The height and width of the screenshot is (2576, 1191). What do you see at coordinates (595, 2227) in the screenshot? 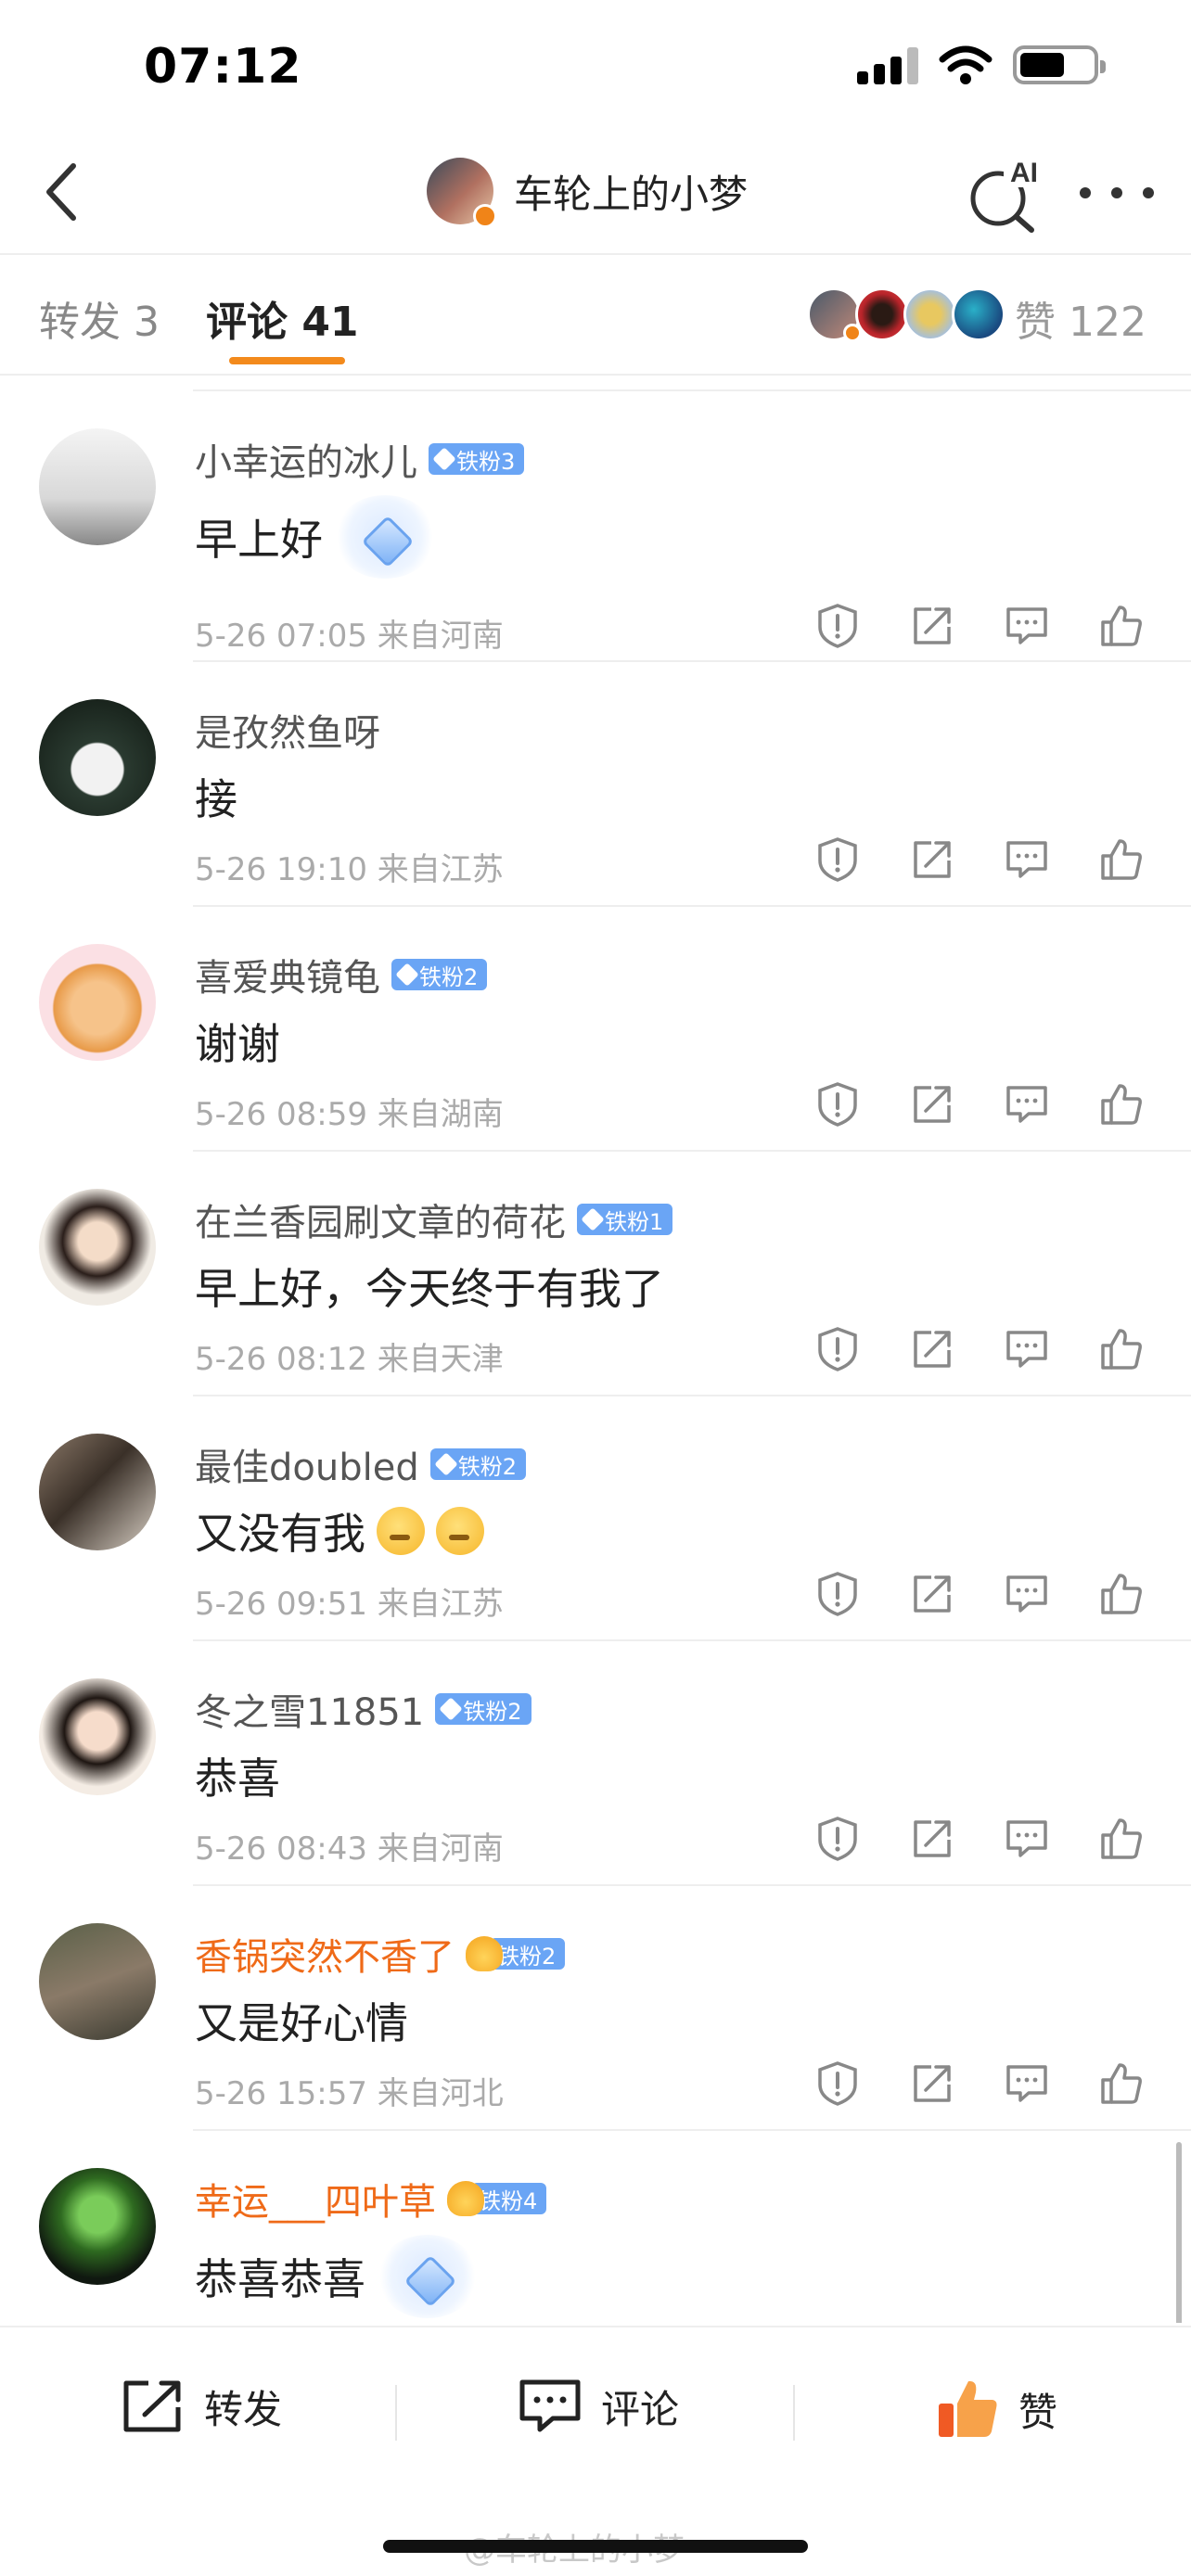
I see `comment-item: 幸运___四叶草 铁粉4 恭喜恭喜` at bounding box center [595, 2227].